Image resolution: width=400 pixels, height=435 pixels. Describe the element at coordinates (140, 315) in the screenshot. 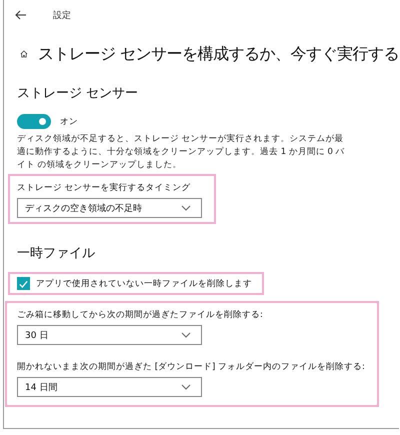

I see `field-label: ごみ箱に移動してから次の期間が過ぎたファイルを削除する:` at that location.